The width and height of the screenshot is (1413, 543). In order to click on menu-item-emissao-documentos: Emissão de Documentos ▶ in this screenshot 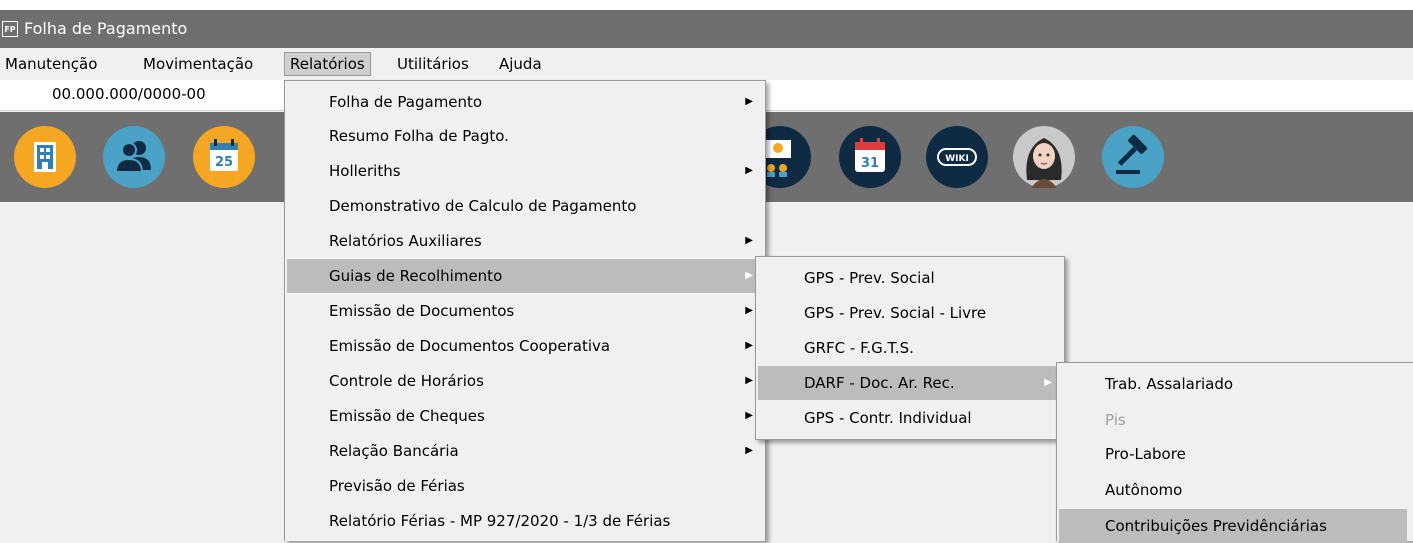, I will do `click(525, 311)`.